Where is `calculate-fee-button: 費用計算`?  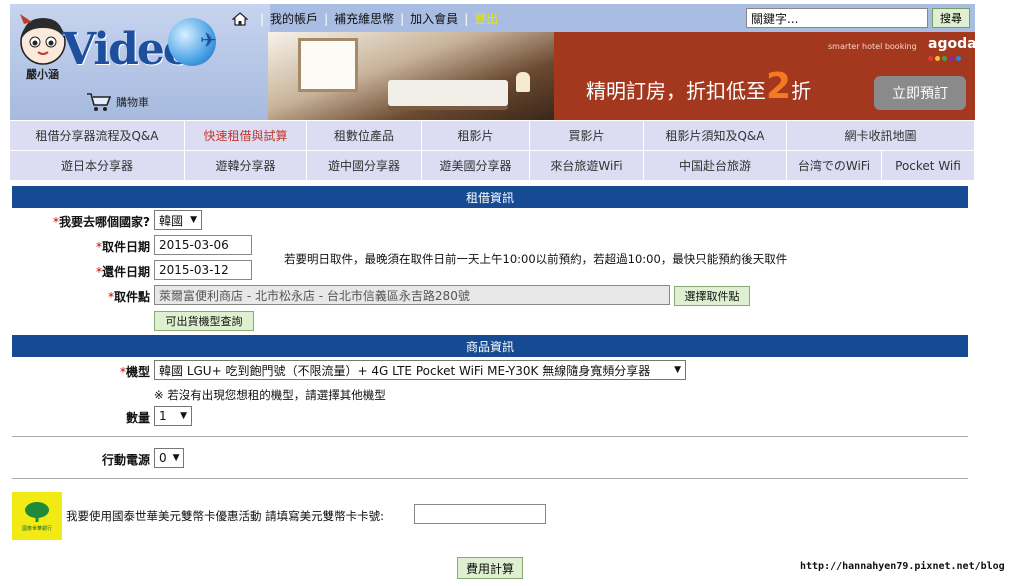 calculate-fee-button: 費用計算 is located at coordinates (490, 568).